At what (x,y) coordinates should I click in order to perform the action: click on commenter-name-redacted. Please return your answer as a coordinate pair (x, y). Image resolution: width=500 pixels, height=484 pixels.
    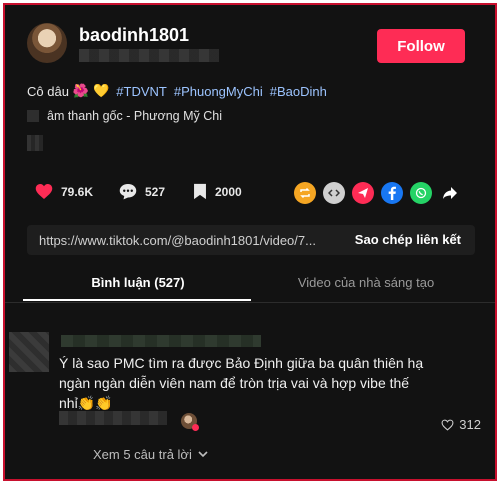
    Looking at the image, I should click on (161, 341).